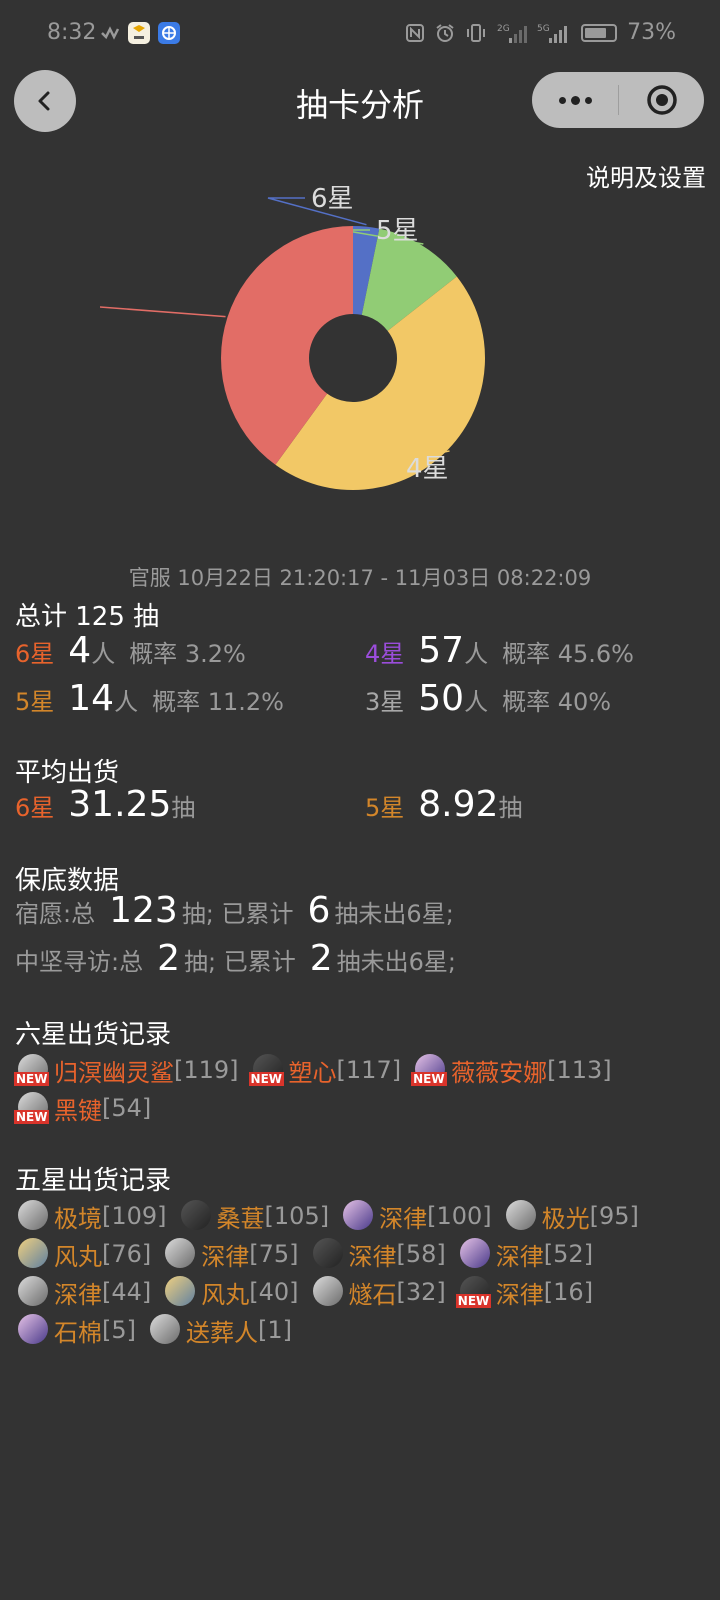 This screenshot has width=720, height=1600. Describe the element at coordinates (415, 32) in the screenshot. I see `nfc-icon` at that location.